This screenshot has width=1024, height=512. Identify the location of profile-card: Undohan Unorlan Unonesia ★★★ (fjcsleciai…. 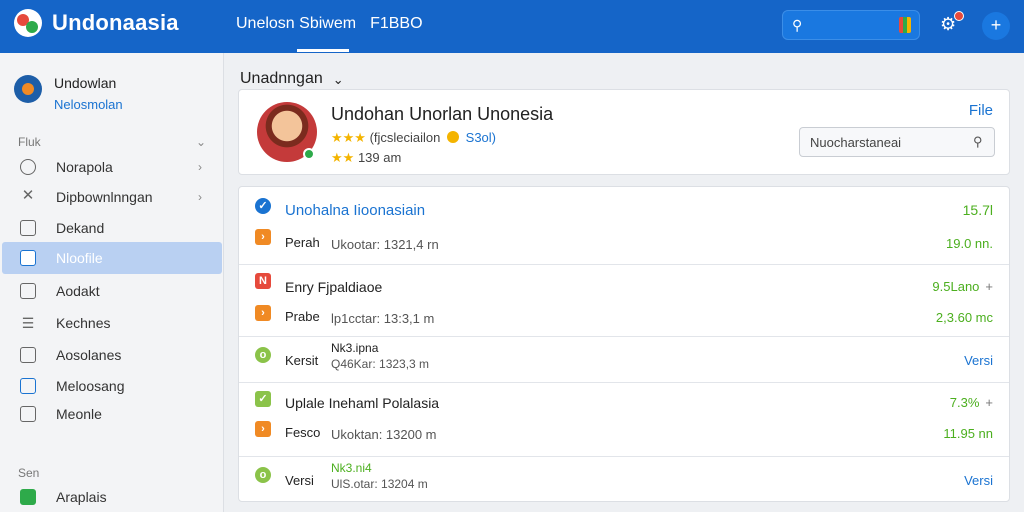
(624, 132).